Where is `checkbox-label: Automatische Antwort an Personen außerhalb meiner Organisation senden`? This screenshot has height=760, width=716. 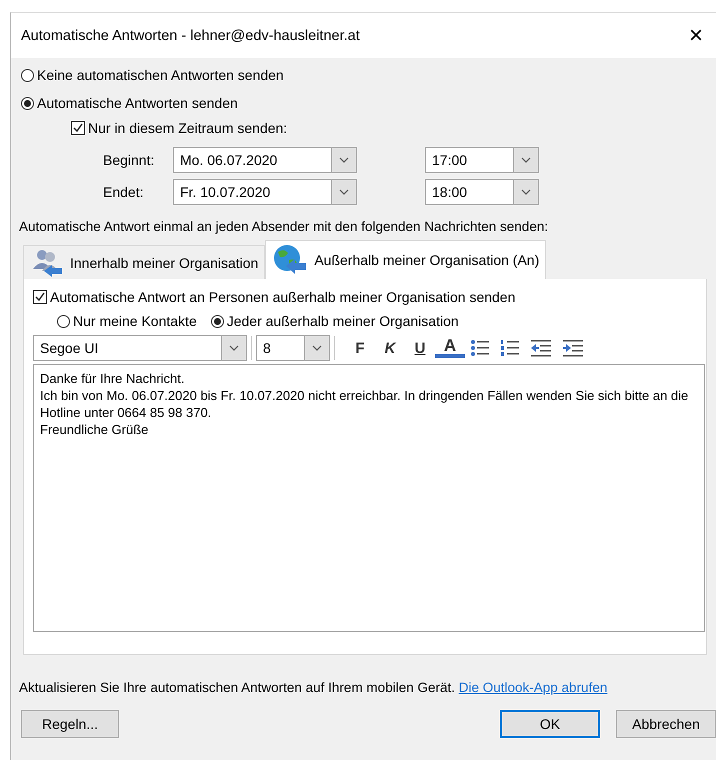 checkbox-label: Automatische Antwort an Personen außerhalb meiner Organisation senden is located at coordinates (283, 297).